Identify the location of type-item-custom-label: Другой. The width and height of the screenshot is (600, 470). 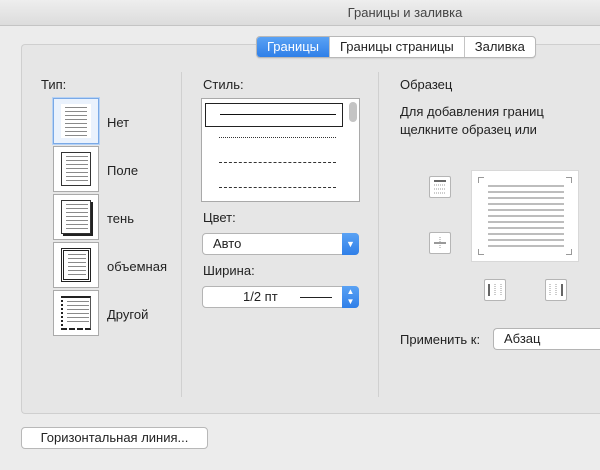
(128, 314).